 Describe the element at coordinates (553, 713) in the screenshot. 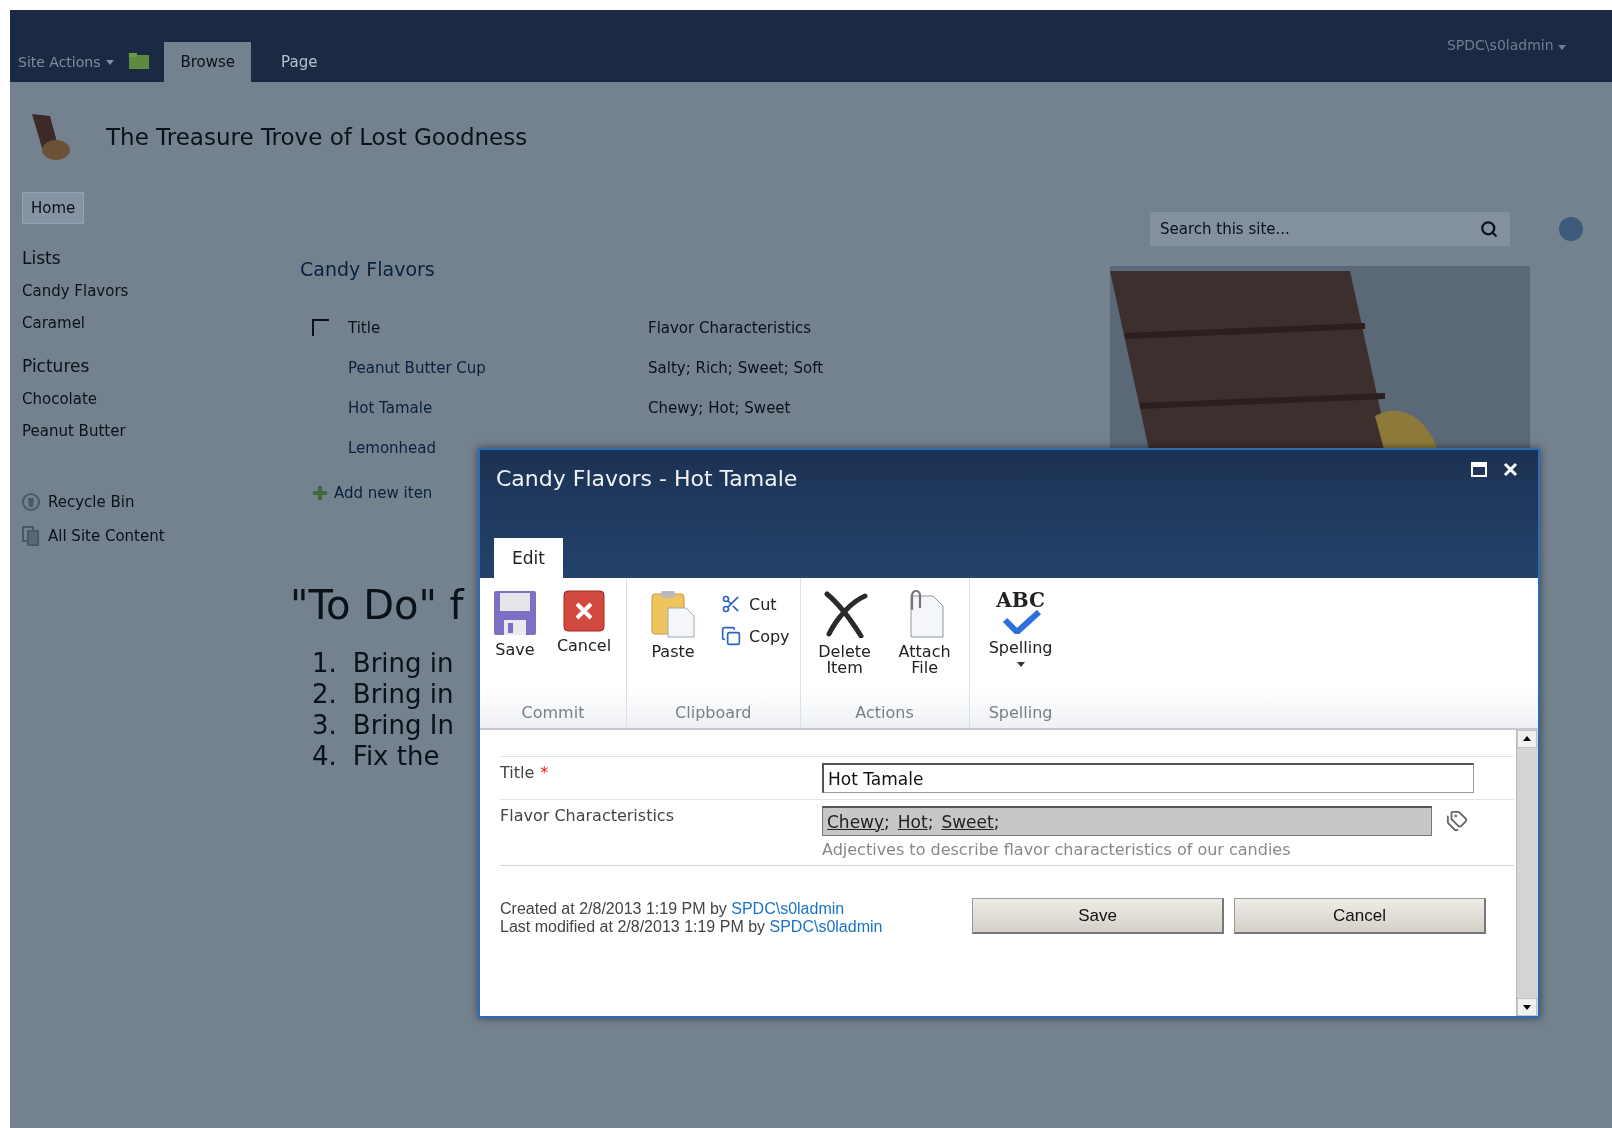

I see `group-label: Commit` at that location.